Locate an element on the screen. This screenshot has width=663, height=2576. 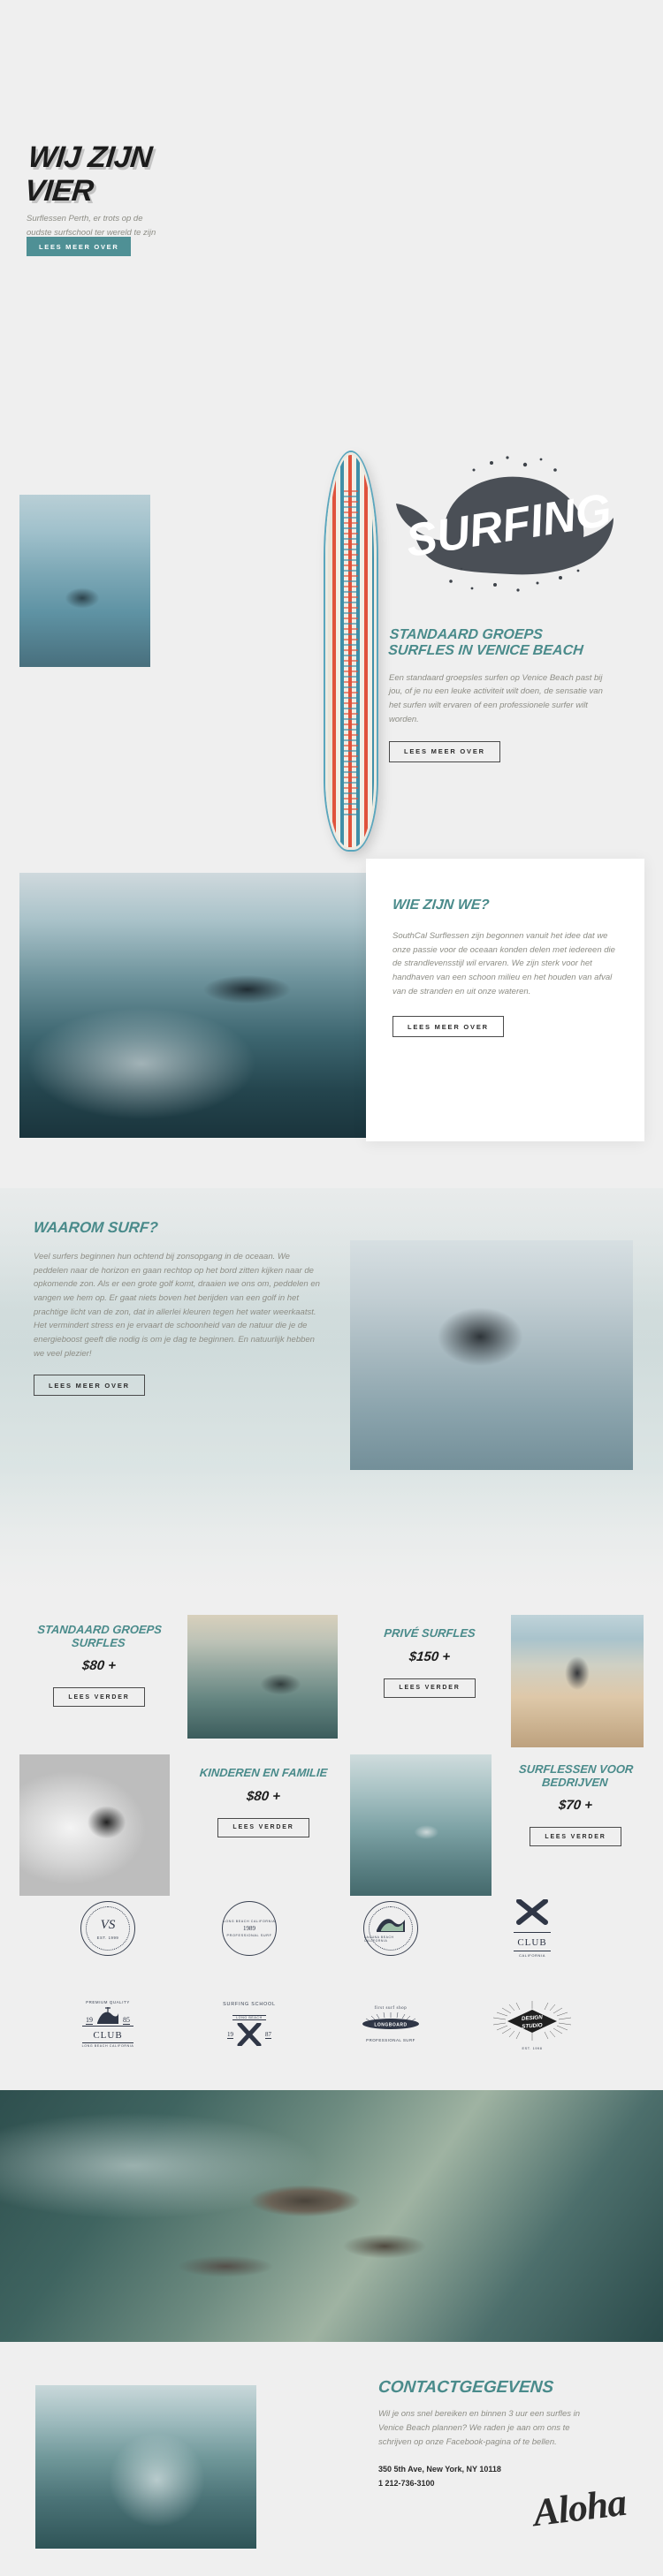
monogram-est-icon: VS EST. 1999 is located at coordinates (107, 1929).